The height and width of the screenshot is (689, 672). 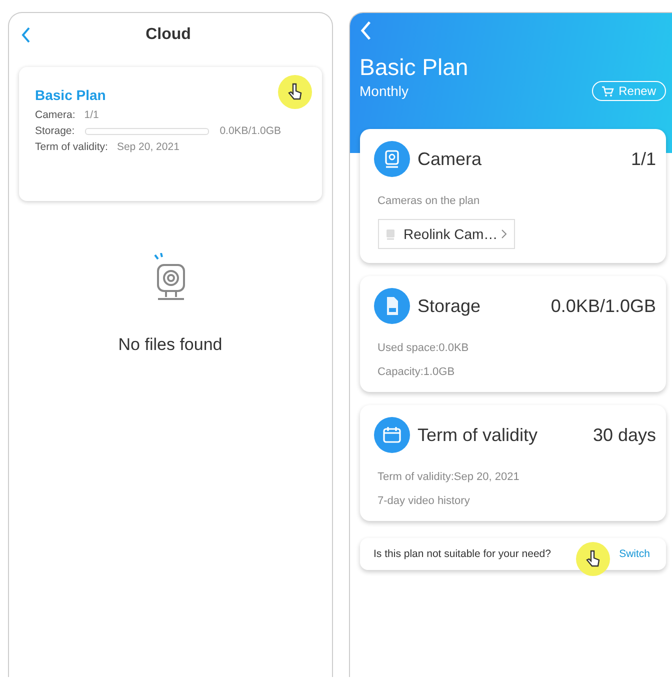 I want to click on detail-text: Capacity:1.0GB, so click(x=416, y=372).